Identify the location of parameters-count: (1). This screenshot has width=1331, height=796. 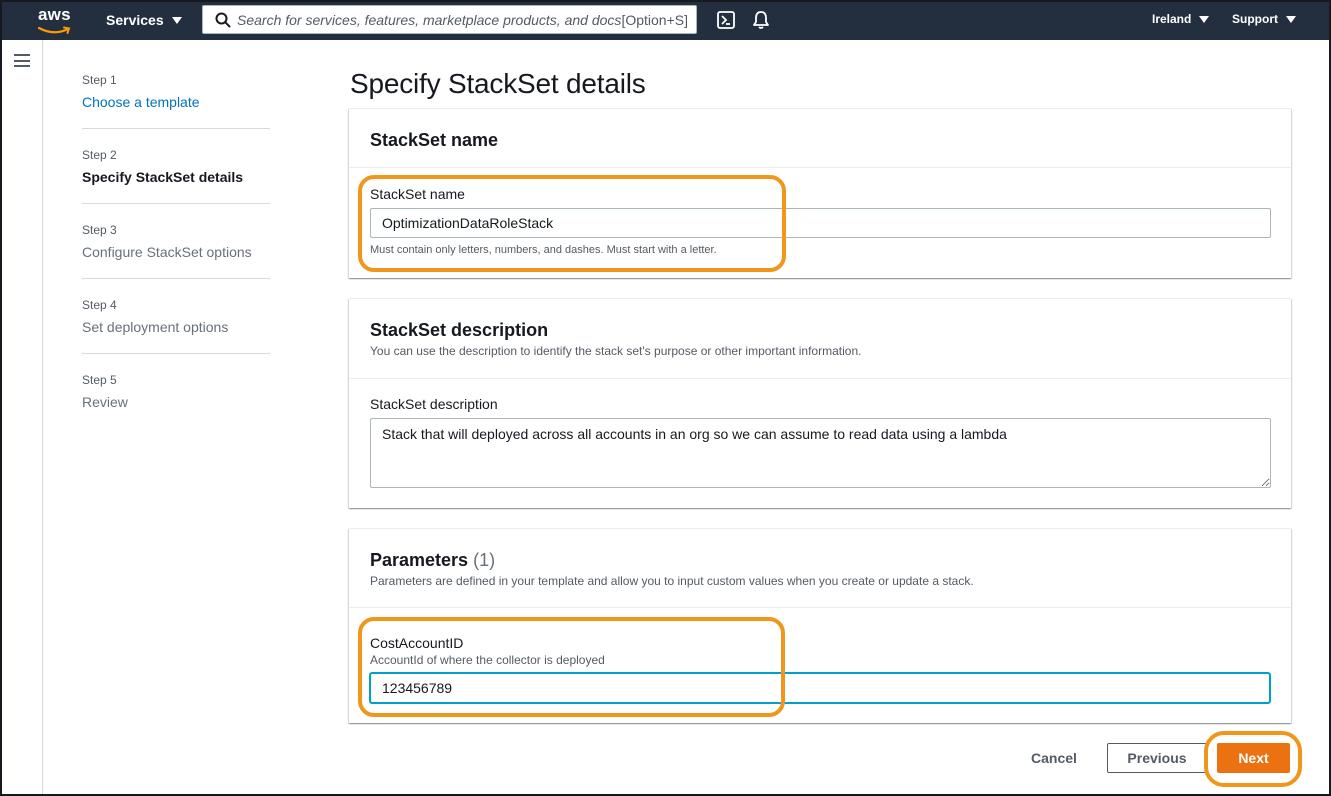
(484, 560).